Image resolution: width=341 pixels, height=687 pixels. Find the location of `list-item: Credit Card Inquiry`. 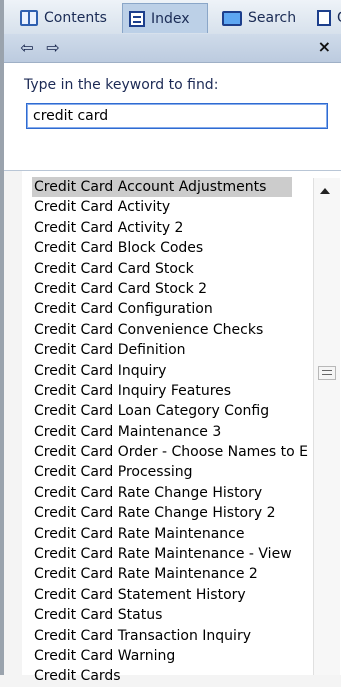

list-item: Credit Card Inquiry is located at coordinates (162, 371).